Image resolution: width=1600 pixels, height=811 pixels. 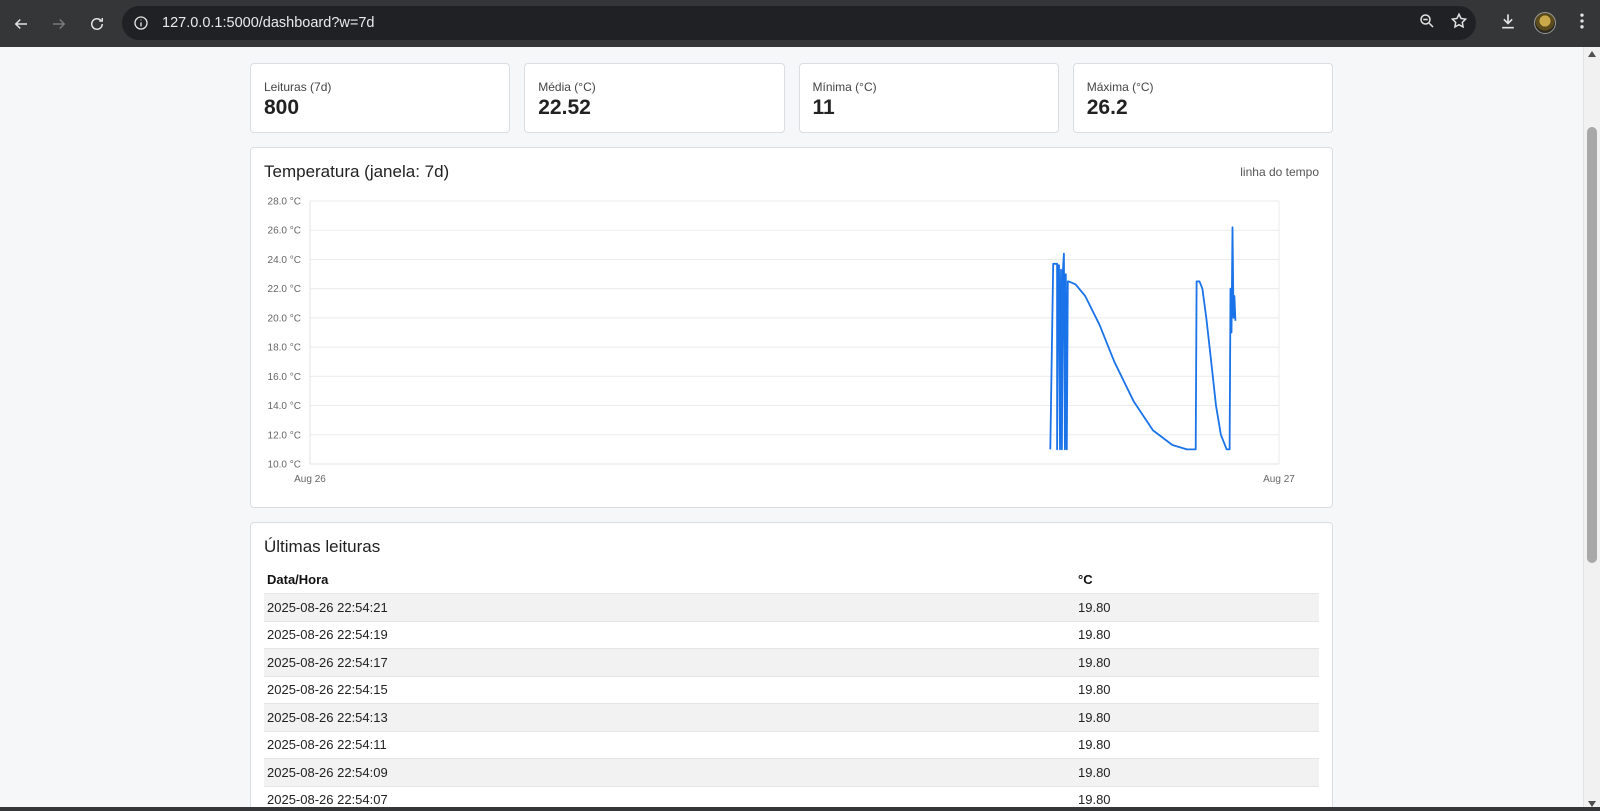 I want to click on y-tick-label: 10.0 °C, so click(x=284, y=465).